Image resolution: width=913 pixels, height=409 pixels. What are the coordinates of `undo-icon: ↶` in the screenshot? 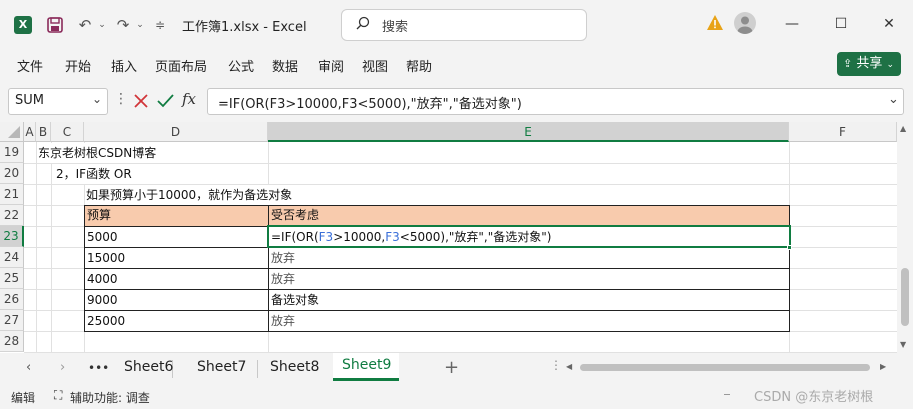 It's located at (85, 25).